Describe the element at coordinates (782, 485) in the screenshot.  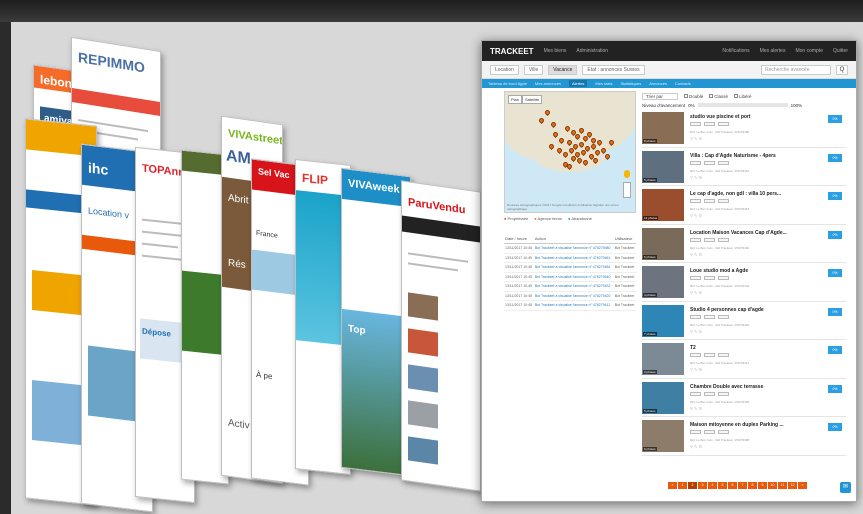
I see `page-button: 11` at that location.